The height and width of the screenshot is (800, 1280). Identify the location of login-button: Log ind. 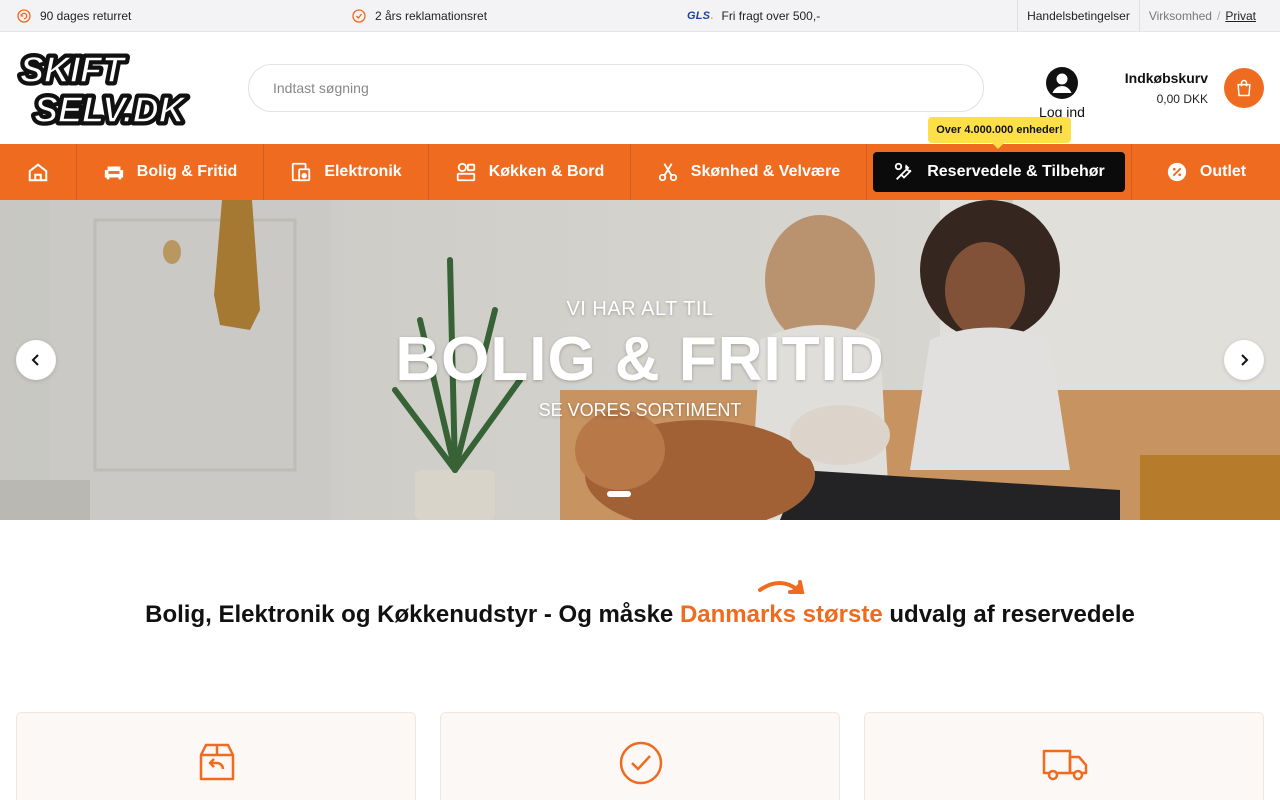
(1062, 93).